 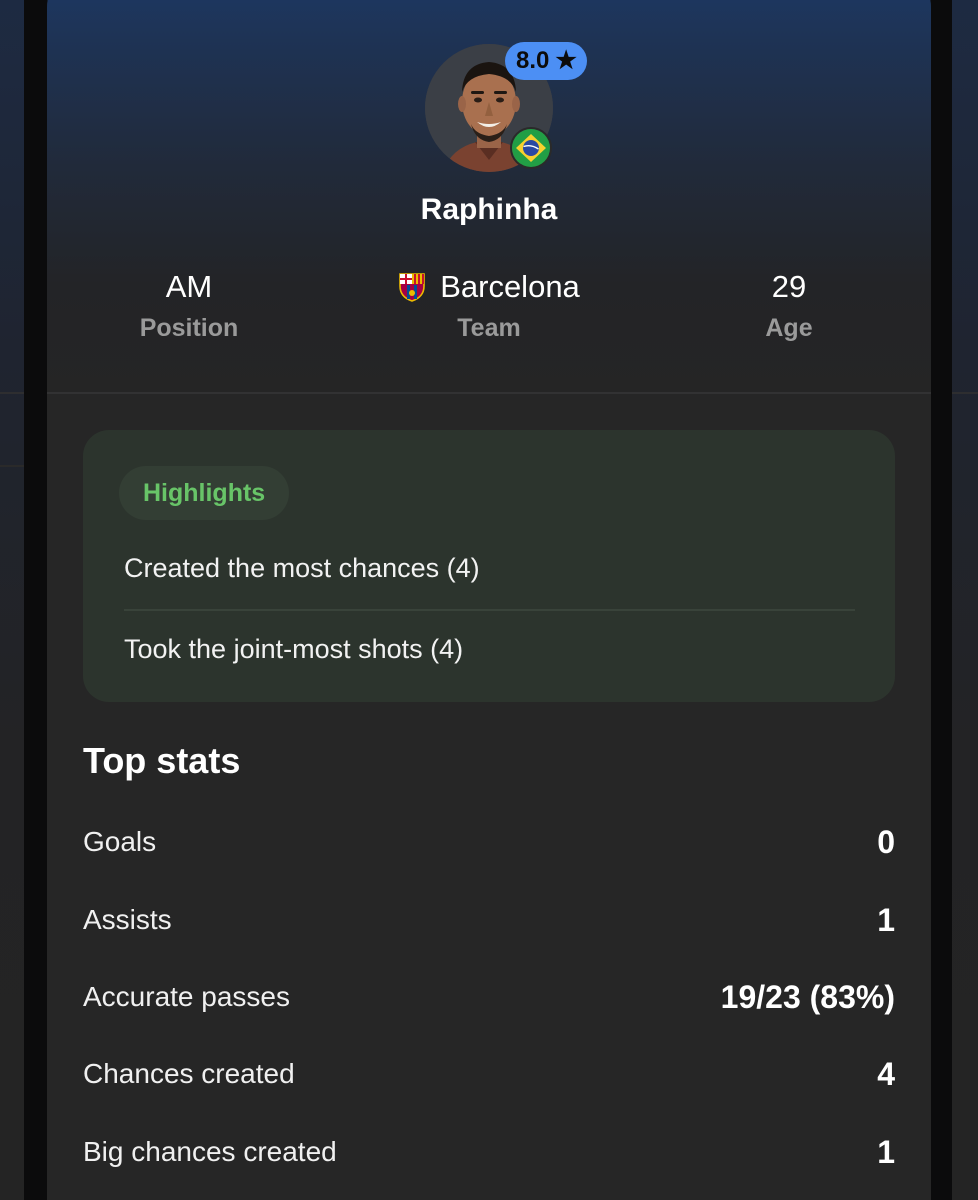 What do you see at coordinates (294, 649) in the screenshot?
I see `highlight-item: Took the joint-most shots (4)` at bounding box center [294, 649].